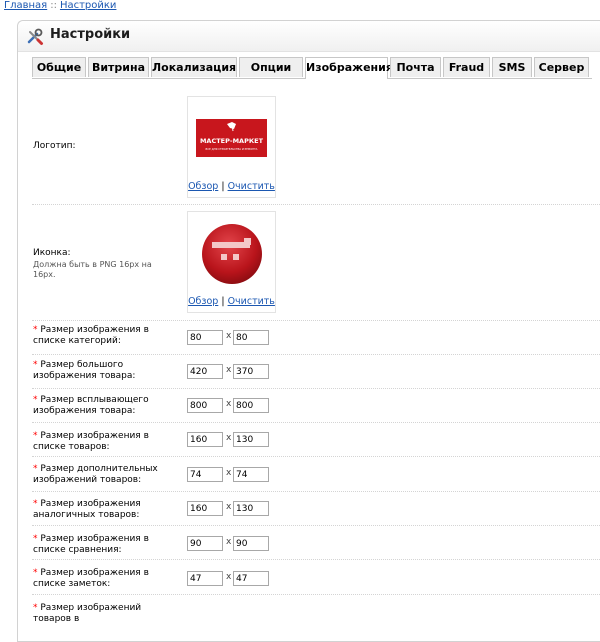 The height and width of the screenshot is (642, 600). What do you see at coordinates (118, 67) in the screenshot?
I see `tab-storefront: Витрина` at bounding box center [118, 67].